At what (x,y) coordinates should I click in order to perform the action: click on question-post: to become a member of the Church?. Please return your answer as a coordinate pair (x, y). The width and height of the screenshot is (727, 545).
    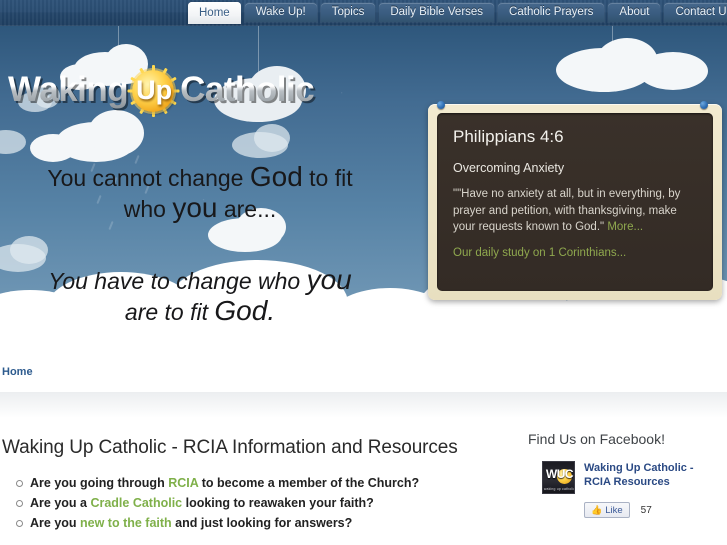
    Looking at the image, I should click on (309, 483).